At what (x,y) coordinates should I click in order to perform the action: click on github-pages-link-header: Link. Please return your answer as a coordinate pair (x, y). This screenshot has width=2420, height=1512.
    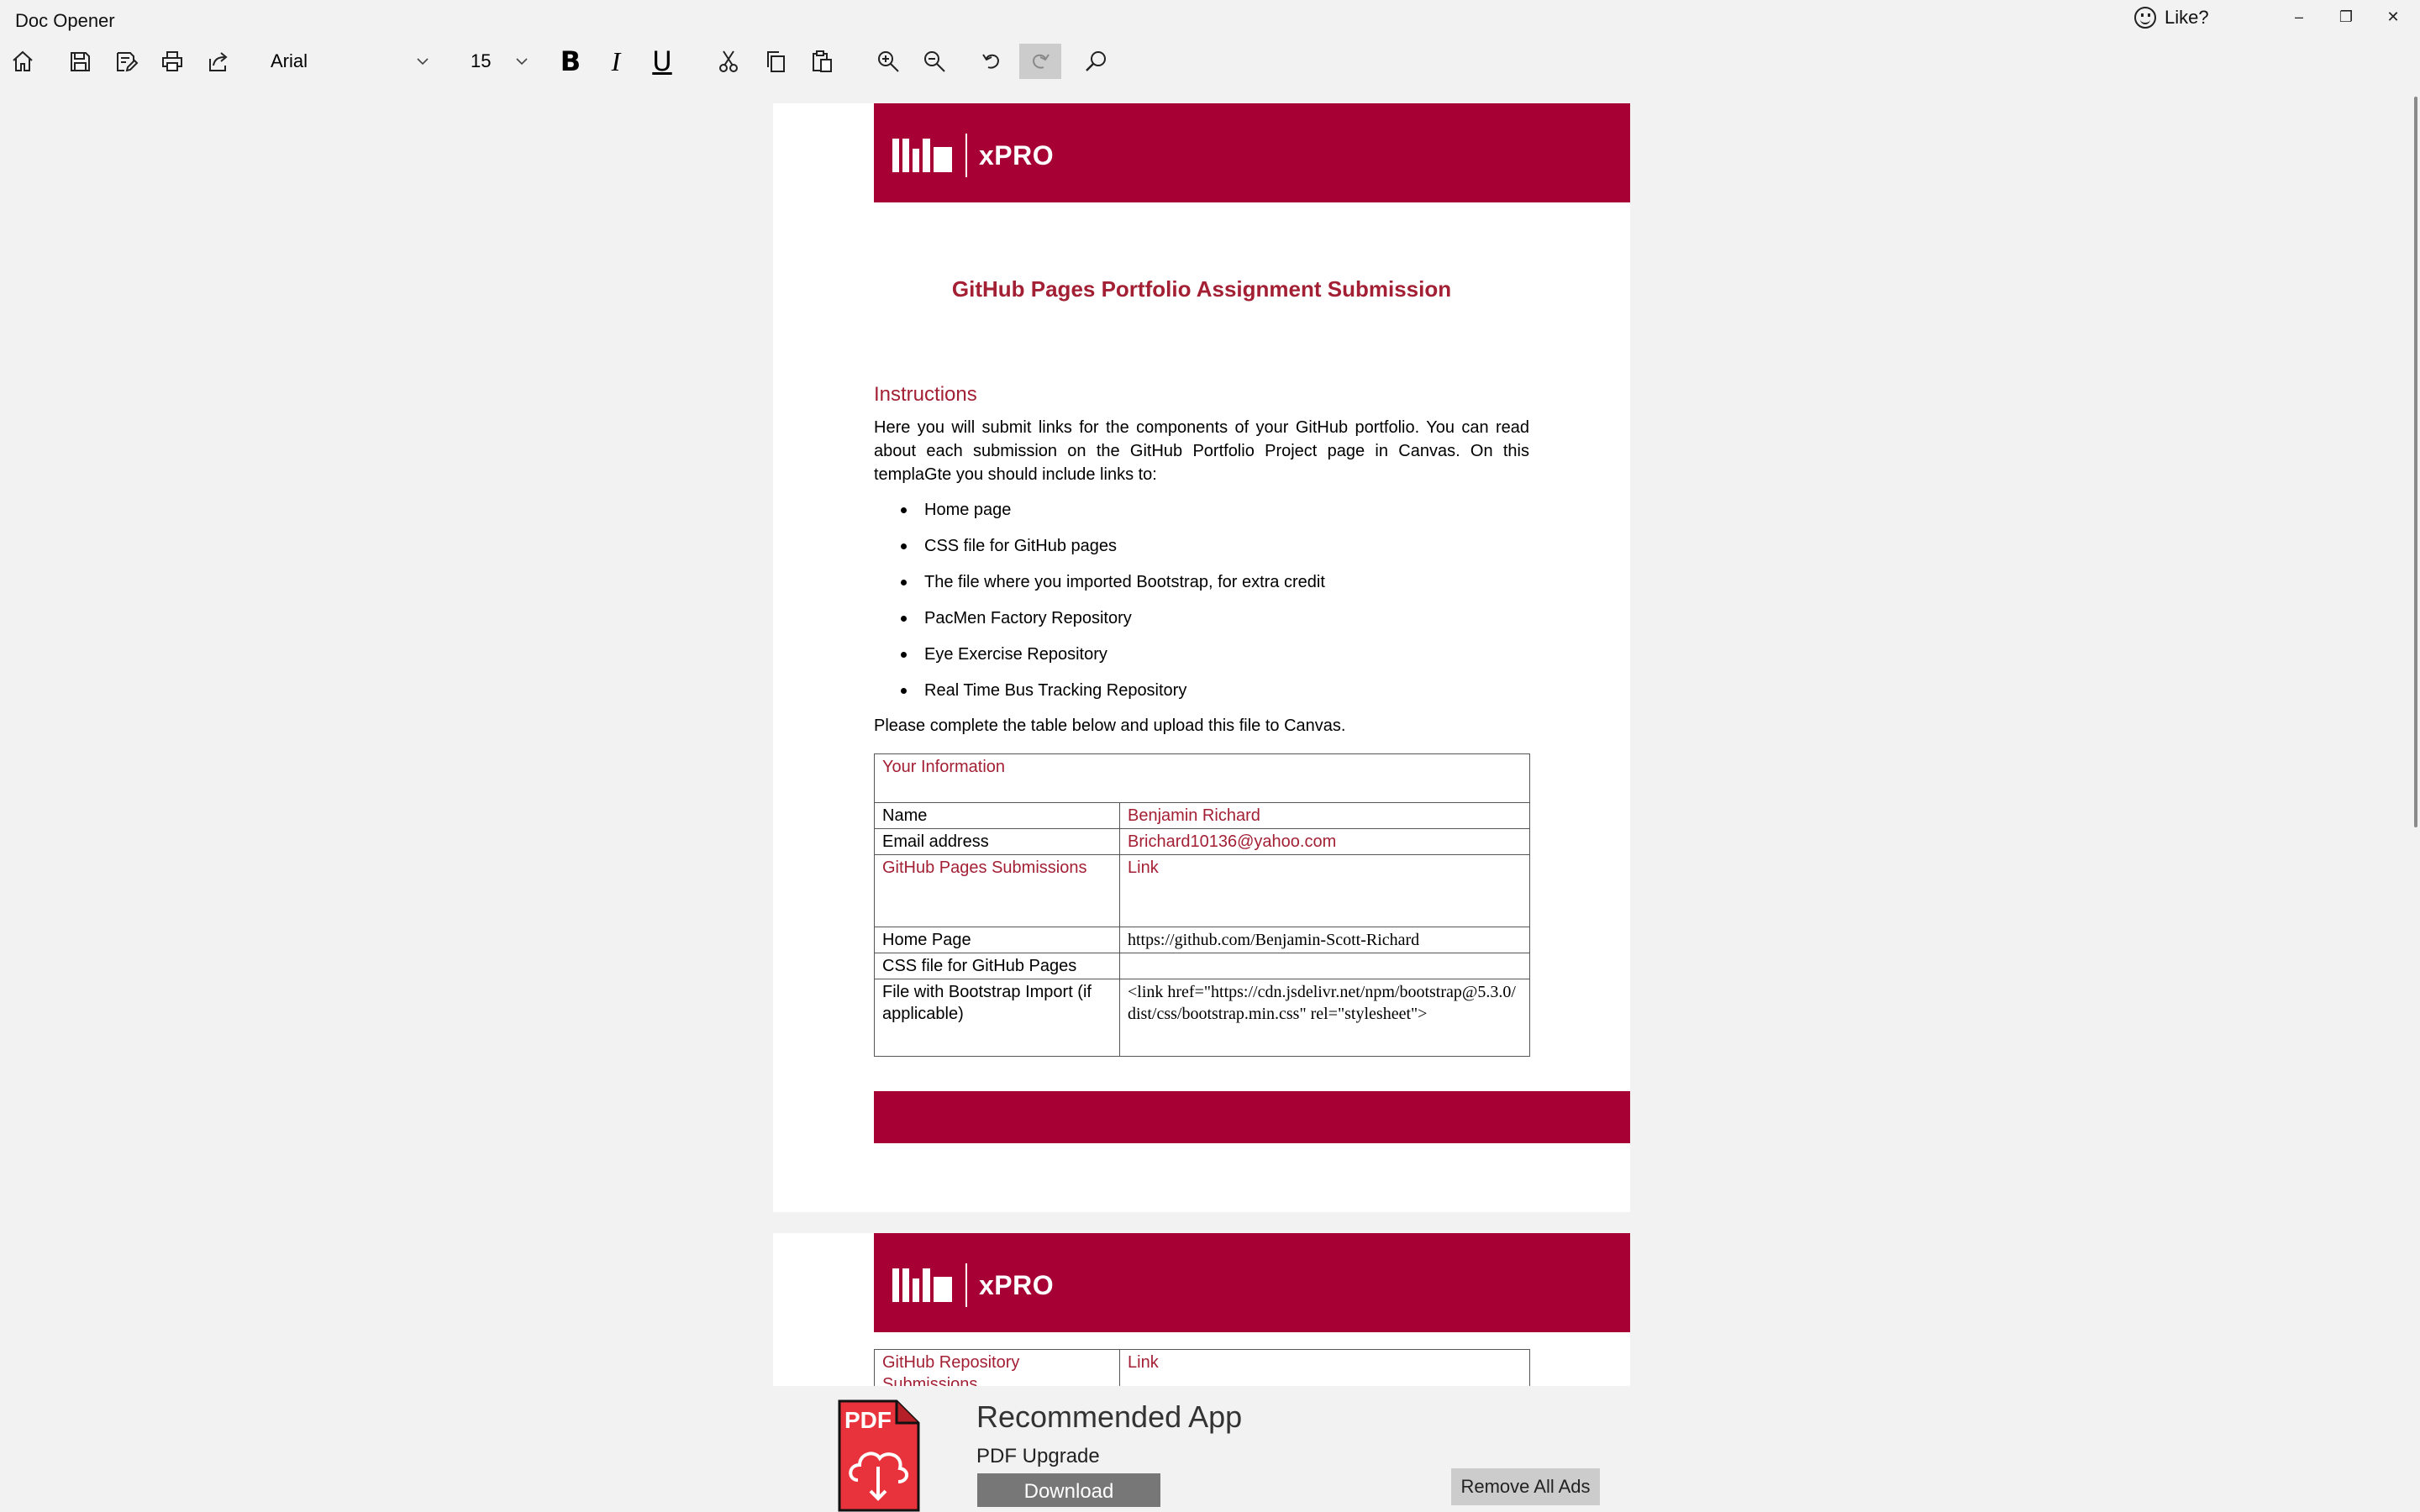
    Looking at the image, I should click on (1324, 890).